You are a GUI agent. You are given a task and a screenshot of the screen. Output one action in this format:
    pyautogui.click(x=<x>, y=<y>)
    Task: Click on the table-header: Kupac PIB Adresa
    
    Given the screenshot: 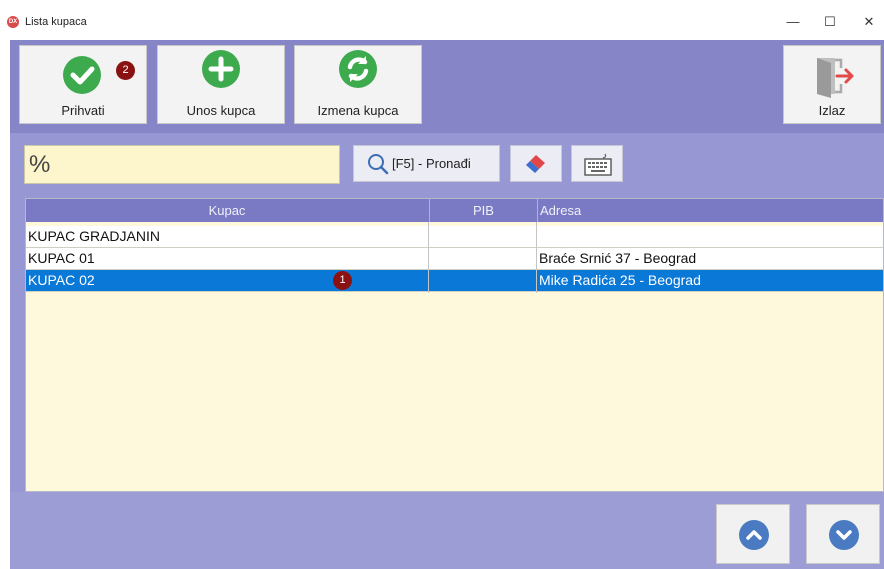 What is the action you would take?
    pyautogui.click(x=454, y=210)
    